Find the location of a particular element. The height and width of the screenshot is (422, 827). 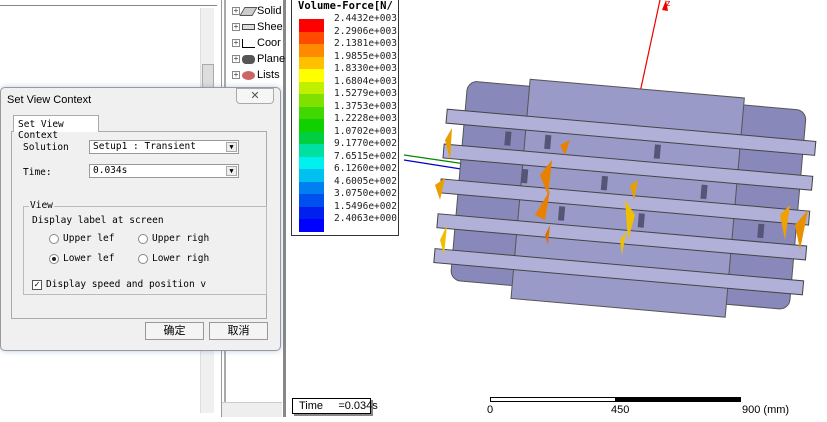

legend-value: 1.2228e+003 is located at coordinates (365, 118).